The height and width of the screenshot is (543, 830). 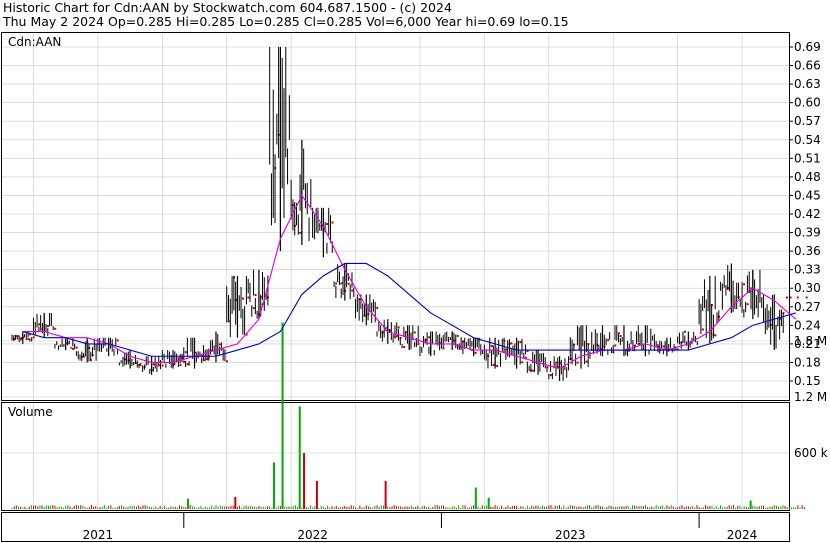 I want to click on date-axis: 2021 2022 2023 2024, so click(x=420, y=527).